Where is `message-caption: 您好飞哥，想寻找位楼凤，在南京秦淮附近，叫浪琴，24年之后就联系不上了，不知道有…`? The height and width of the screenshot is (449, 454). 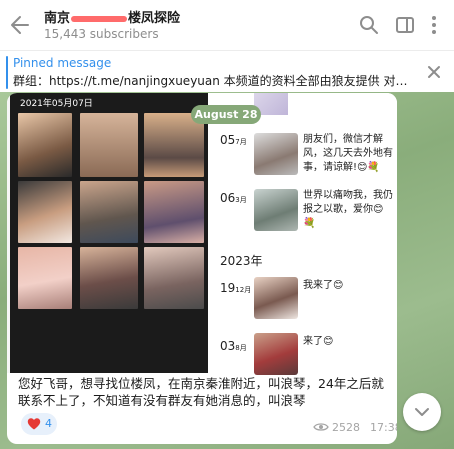 message-caption: 您好飞哥，想寻找位楼凤，在南京秦淮附近，叫浪琴，24年之后就联系不上了，不知道有… is located at coordinates (201, 392).